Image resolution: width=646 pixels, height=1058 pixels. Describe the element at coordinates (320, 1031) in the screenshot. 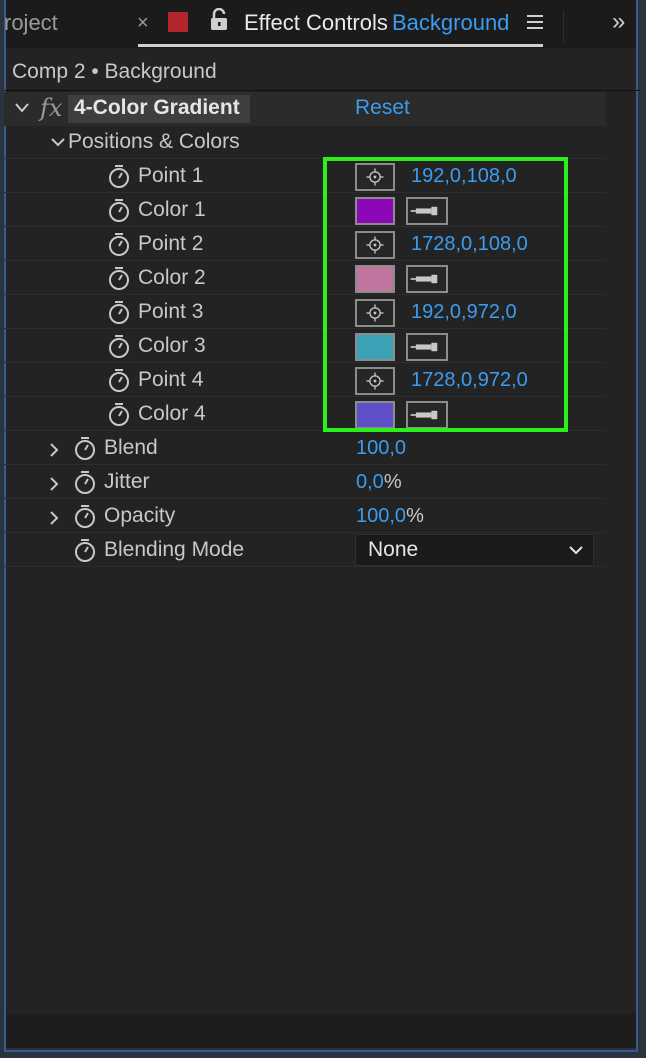

I see `panel-footer` at that location.